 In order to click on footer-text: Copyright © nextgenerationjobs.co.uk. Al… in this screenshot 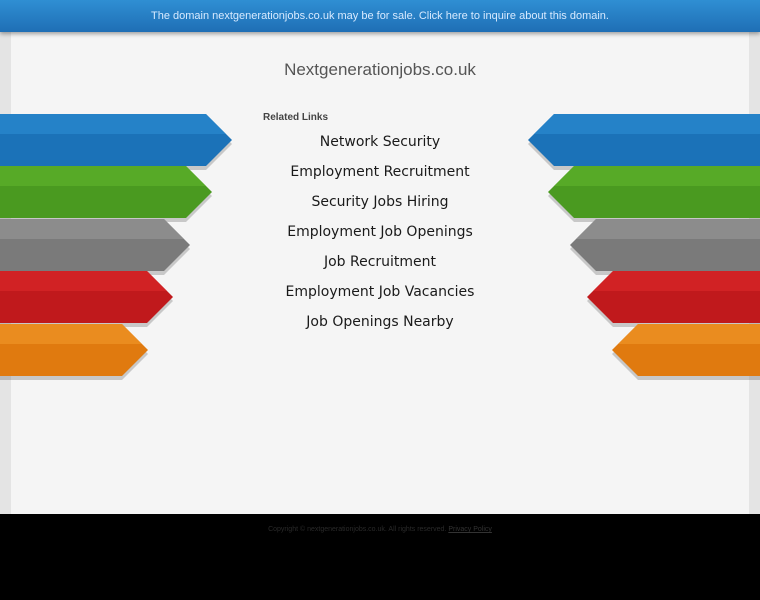, I will do `click(380, 529)`.